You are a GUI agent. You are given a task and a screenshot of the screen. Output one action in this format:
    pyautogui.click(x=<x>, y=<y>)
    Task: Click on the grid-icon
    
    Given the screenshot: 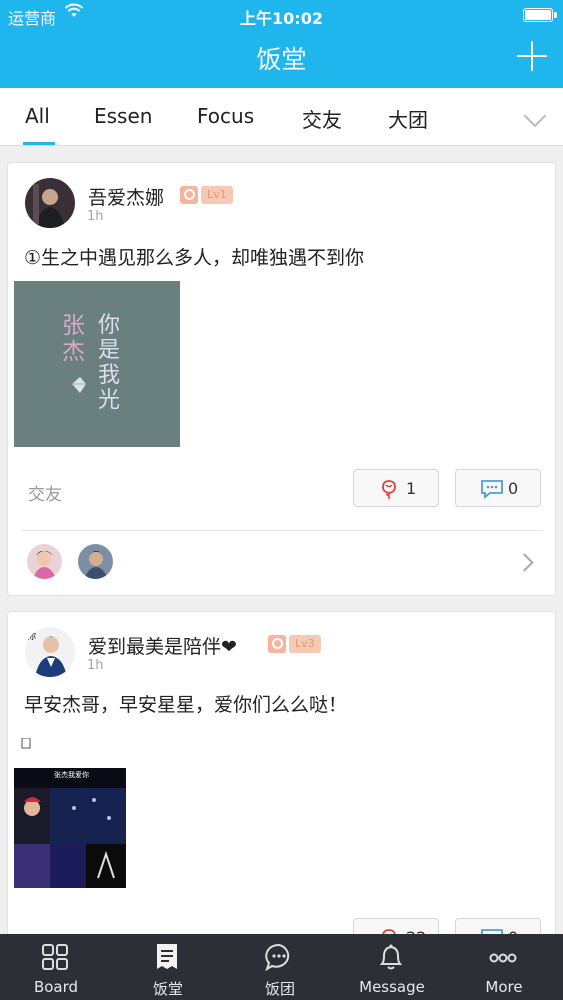 What is the action you would take?
    pyautogui.click(x=55, y=957)
    